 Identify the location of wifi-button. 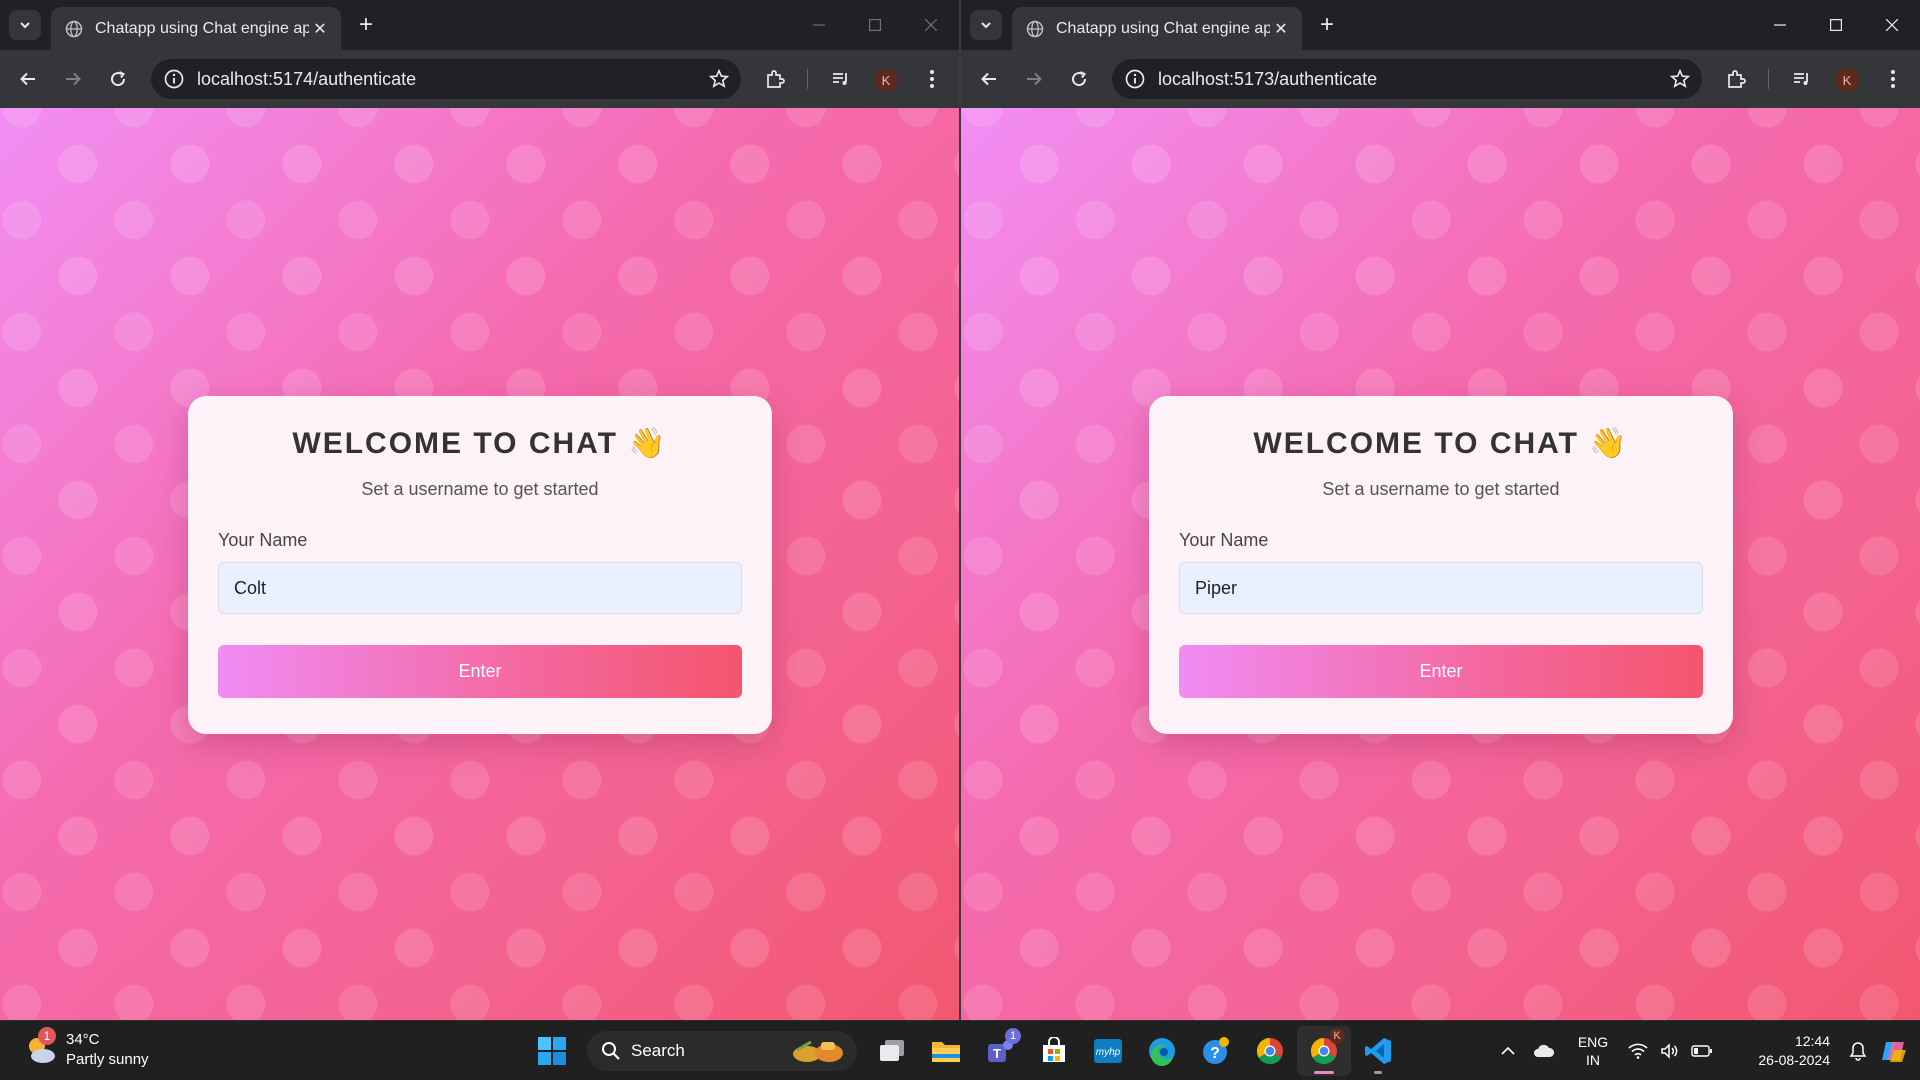
(1638, 1051).